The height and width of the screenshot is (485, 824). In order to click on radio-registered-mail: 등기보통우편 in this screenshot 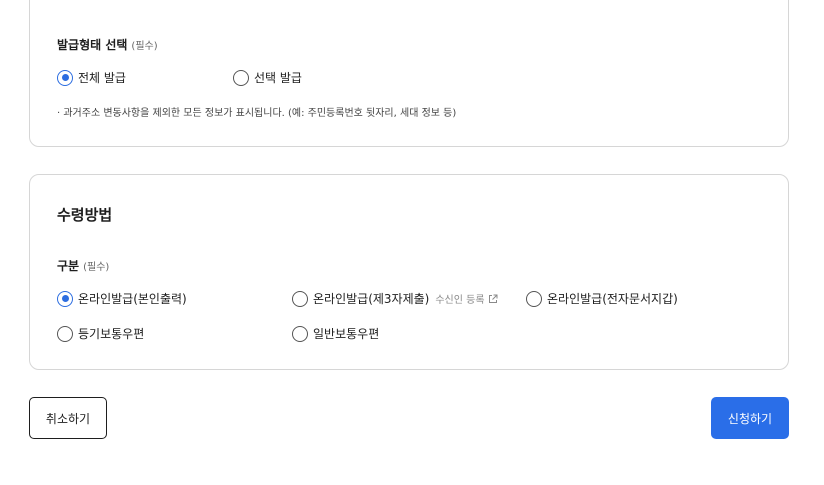, I will do `click(100, 333)`.